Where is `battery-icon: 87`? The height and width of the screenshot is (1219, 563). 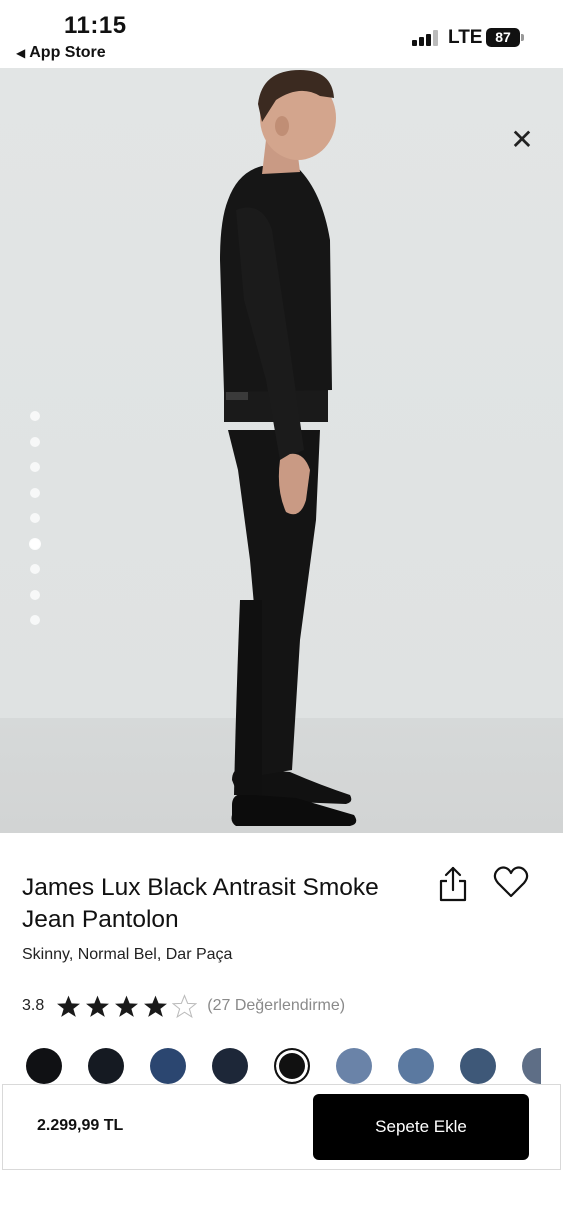 battery-icon: 87 is located at coordinates (503, 37).